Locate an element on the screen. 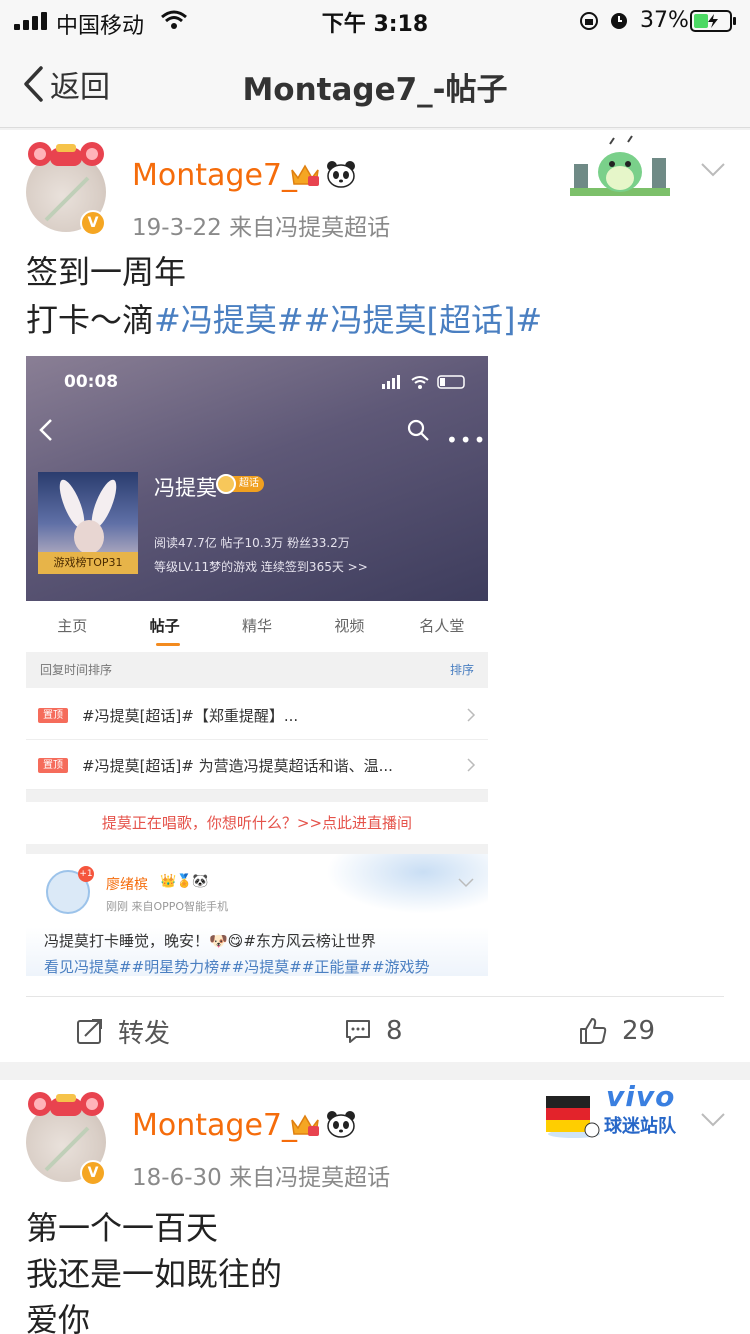  notification-badge: +1 is located at coordinates (86, 874).